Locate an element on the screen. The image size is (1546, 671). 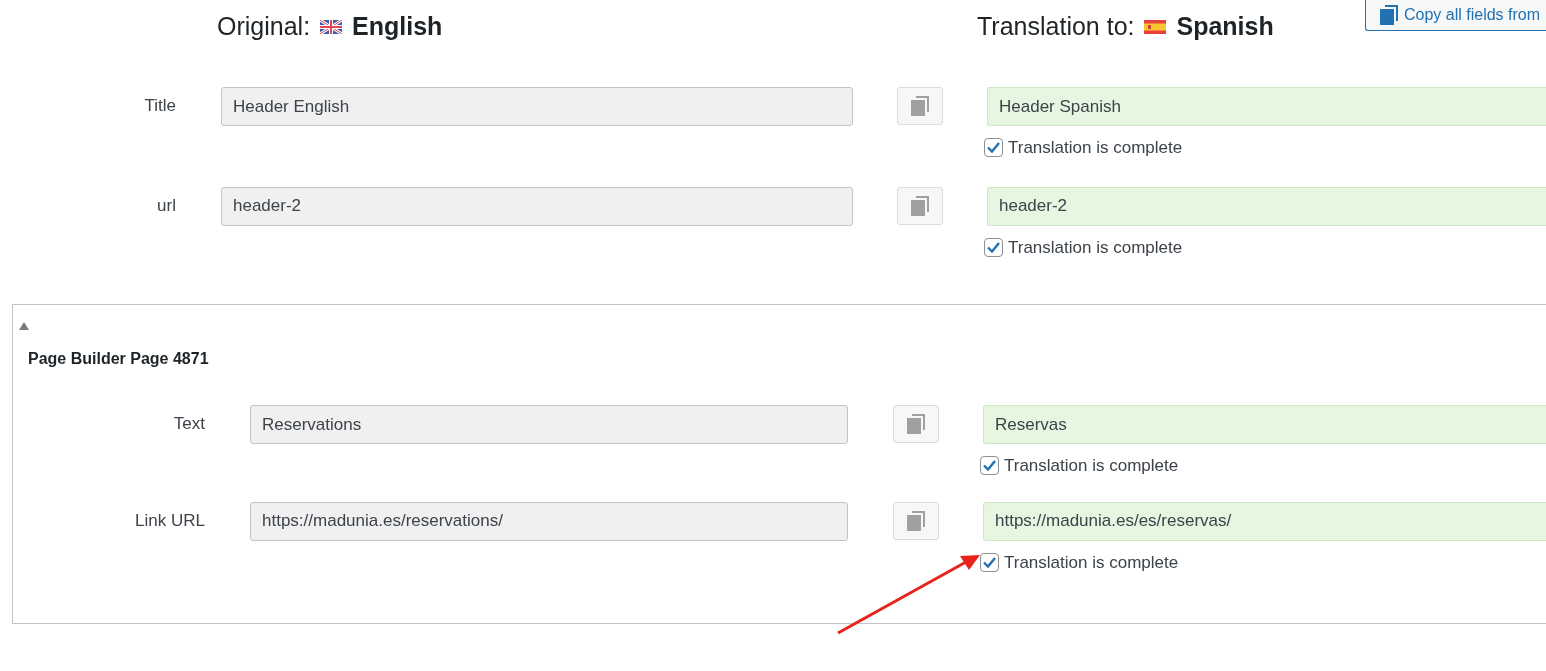
collapse-triangle-icon is located at coordinates (24, 326).